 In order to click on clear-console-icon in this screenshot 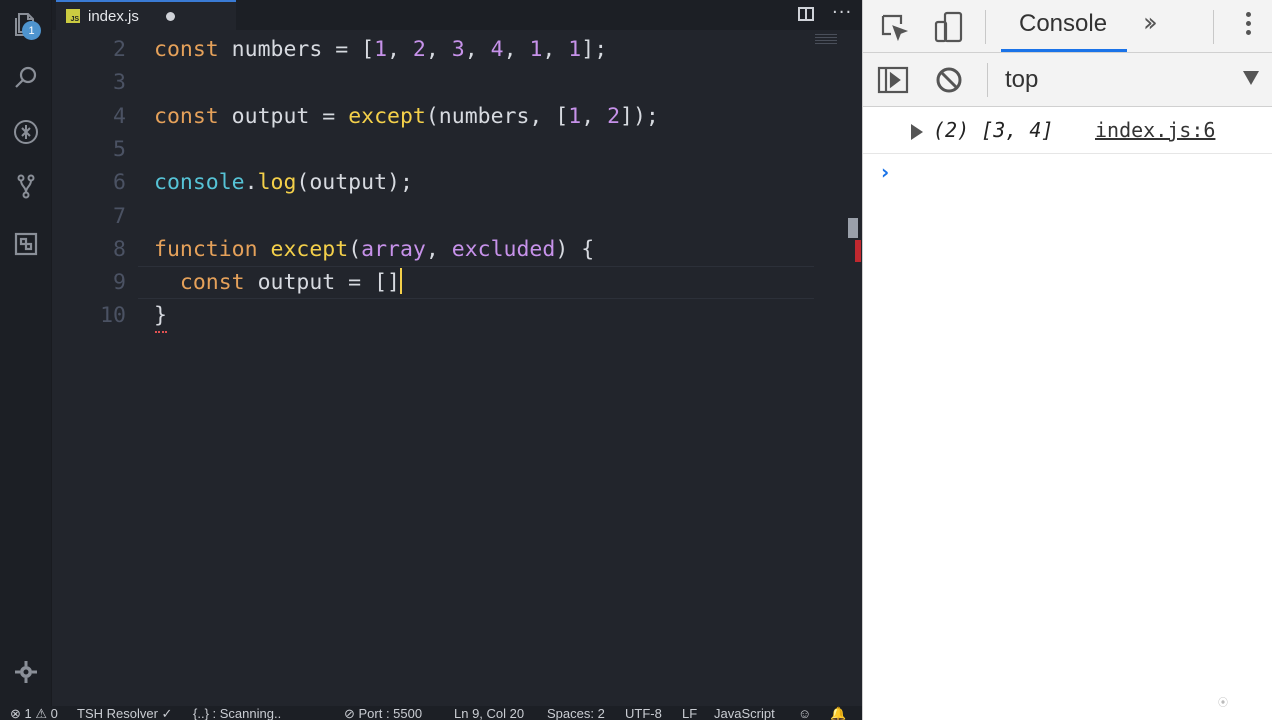, I will do `click(949, 80)`.